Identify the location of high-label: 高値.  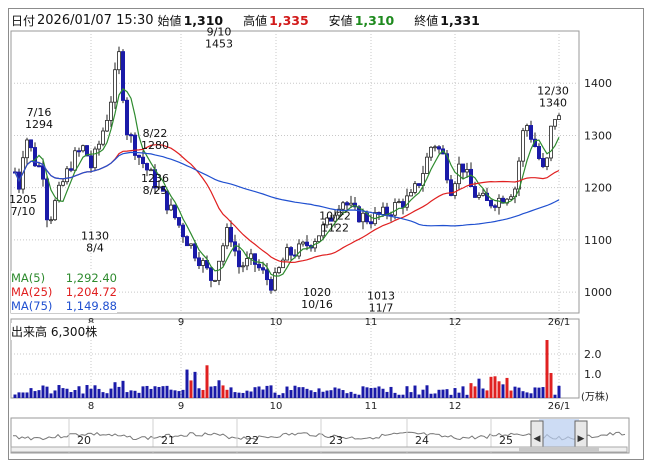
(255, 20).